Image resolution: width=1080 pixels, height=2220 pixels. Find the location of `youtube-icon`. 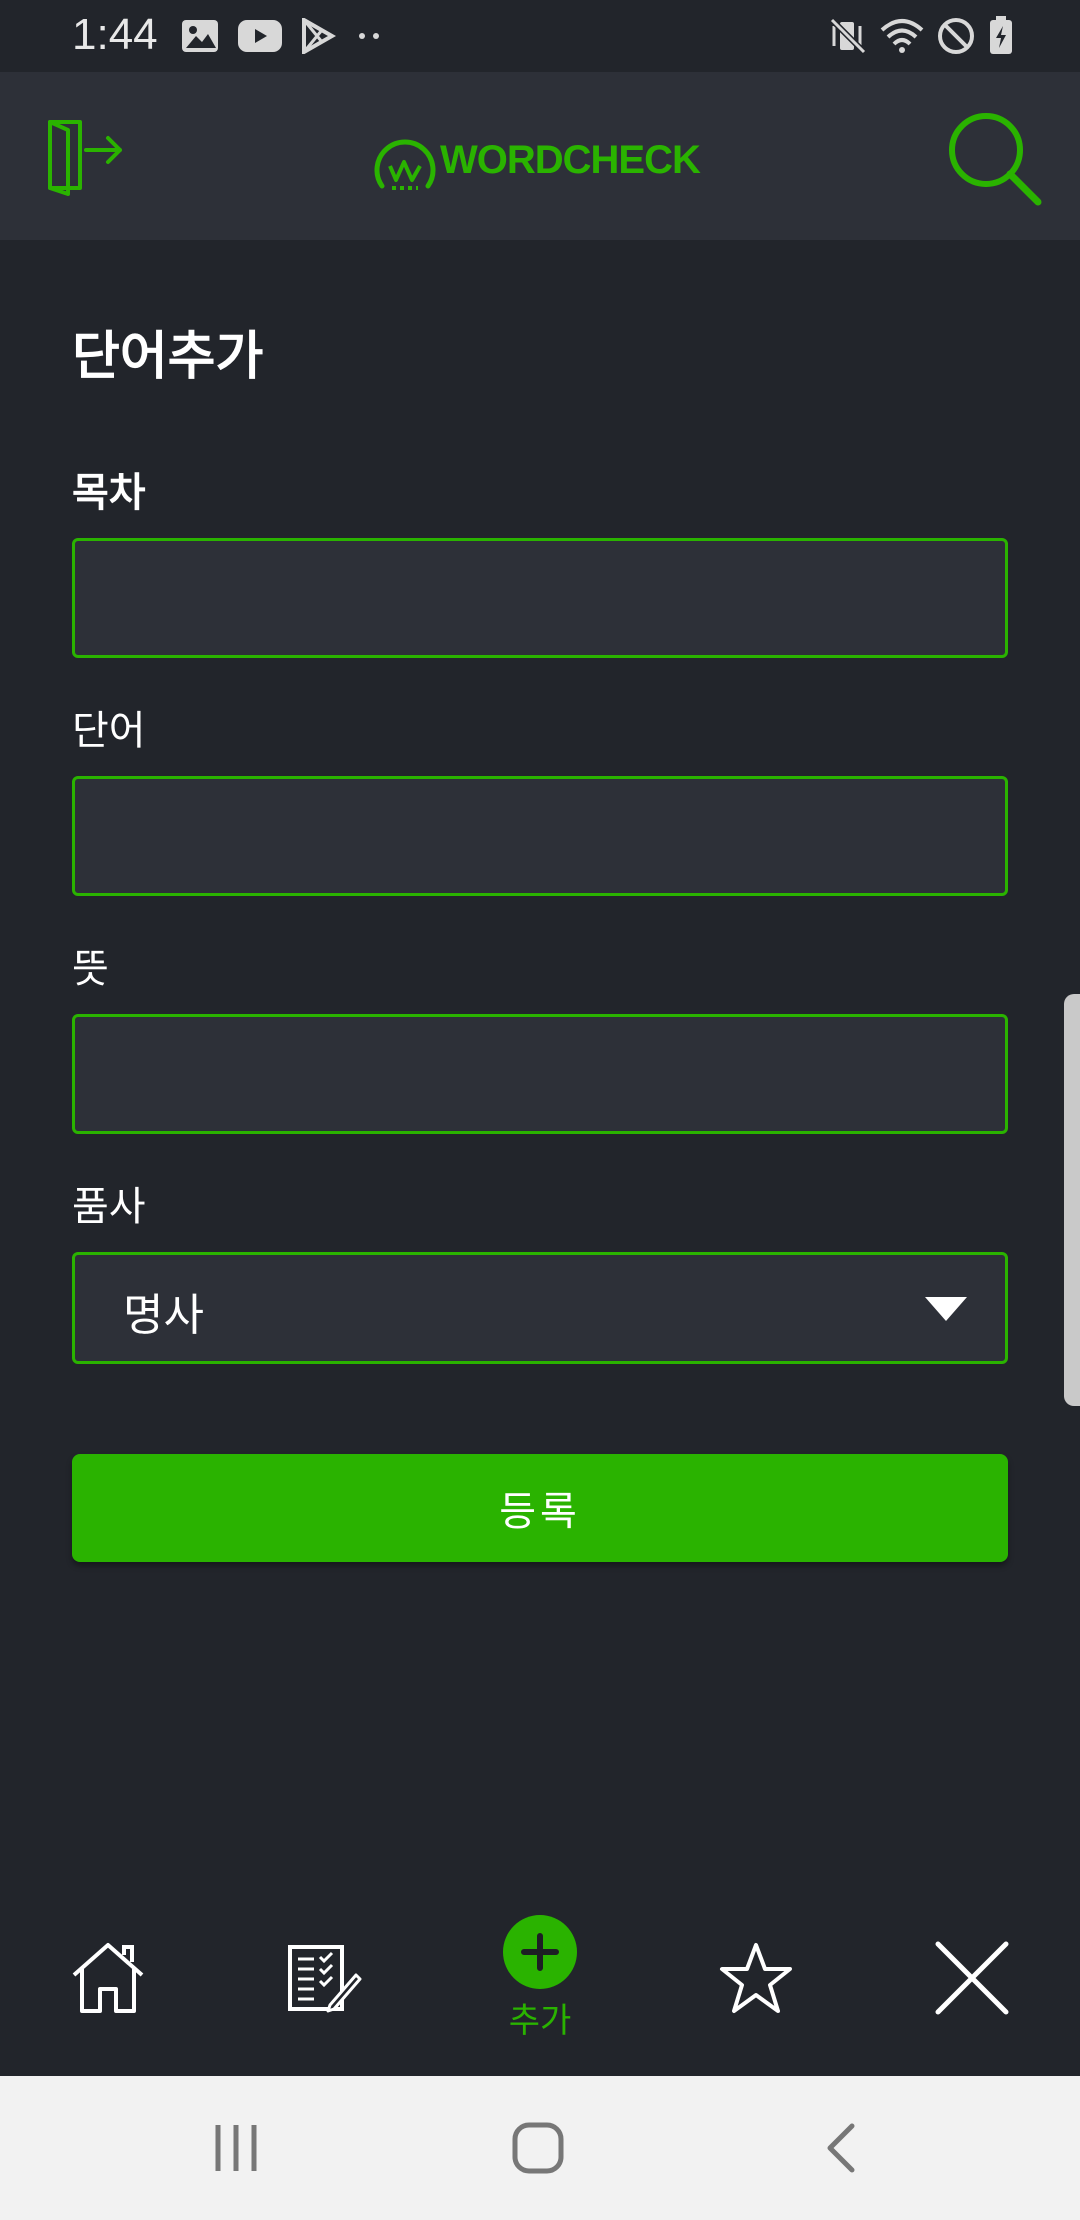

youtube-icon is located at coordinates (260, 36).